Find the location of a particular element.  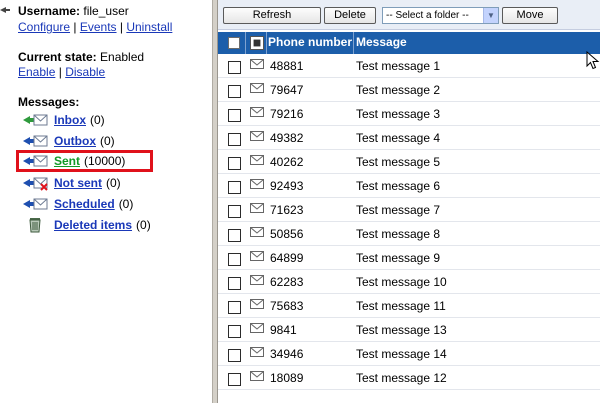

not-sent-icon is located at coordinates (35, 184).